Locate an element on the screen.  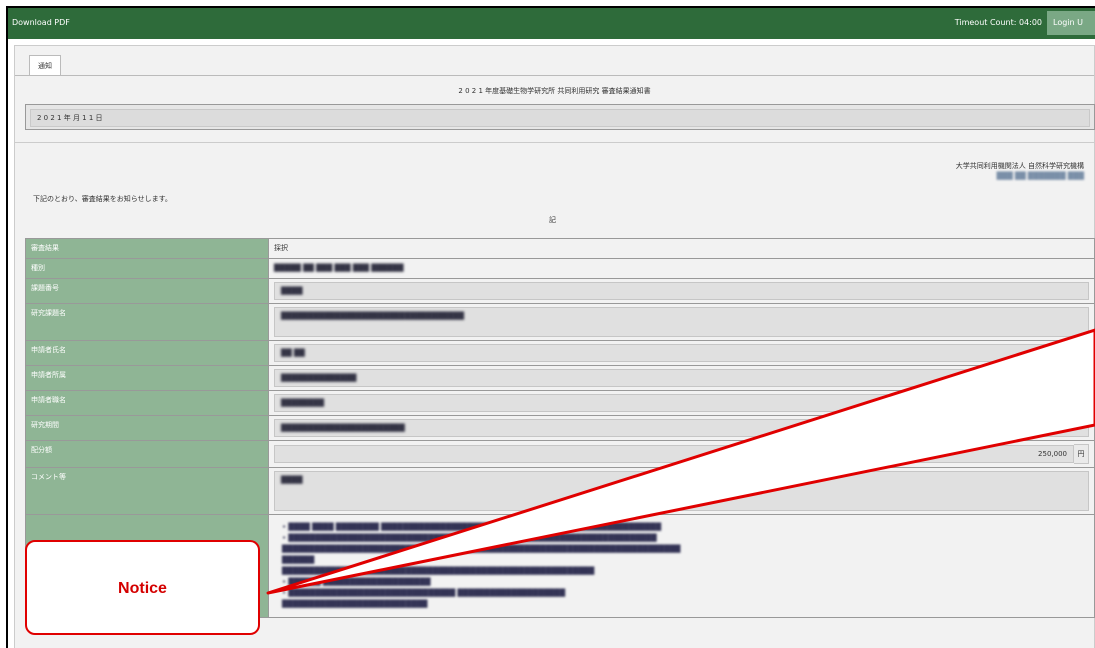
row-label: 課題番号 is located at coordinates (147, 291).